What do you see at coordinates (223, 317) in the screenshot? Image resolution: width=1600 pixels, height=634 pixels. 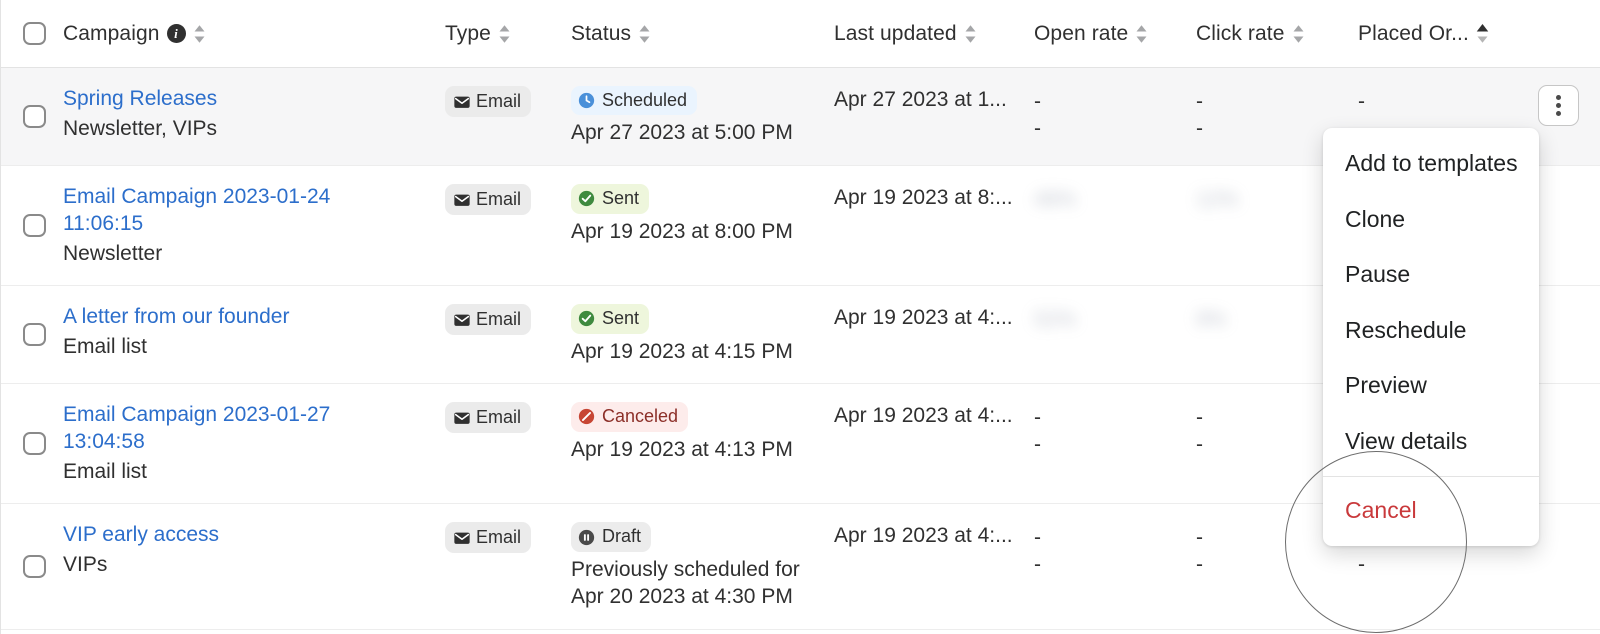 I see `campaign-name-link: A letter from our founder` at bounding box center [223, 317].